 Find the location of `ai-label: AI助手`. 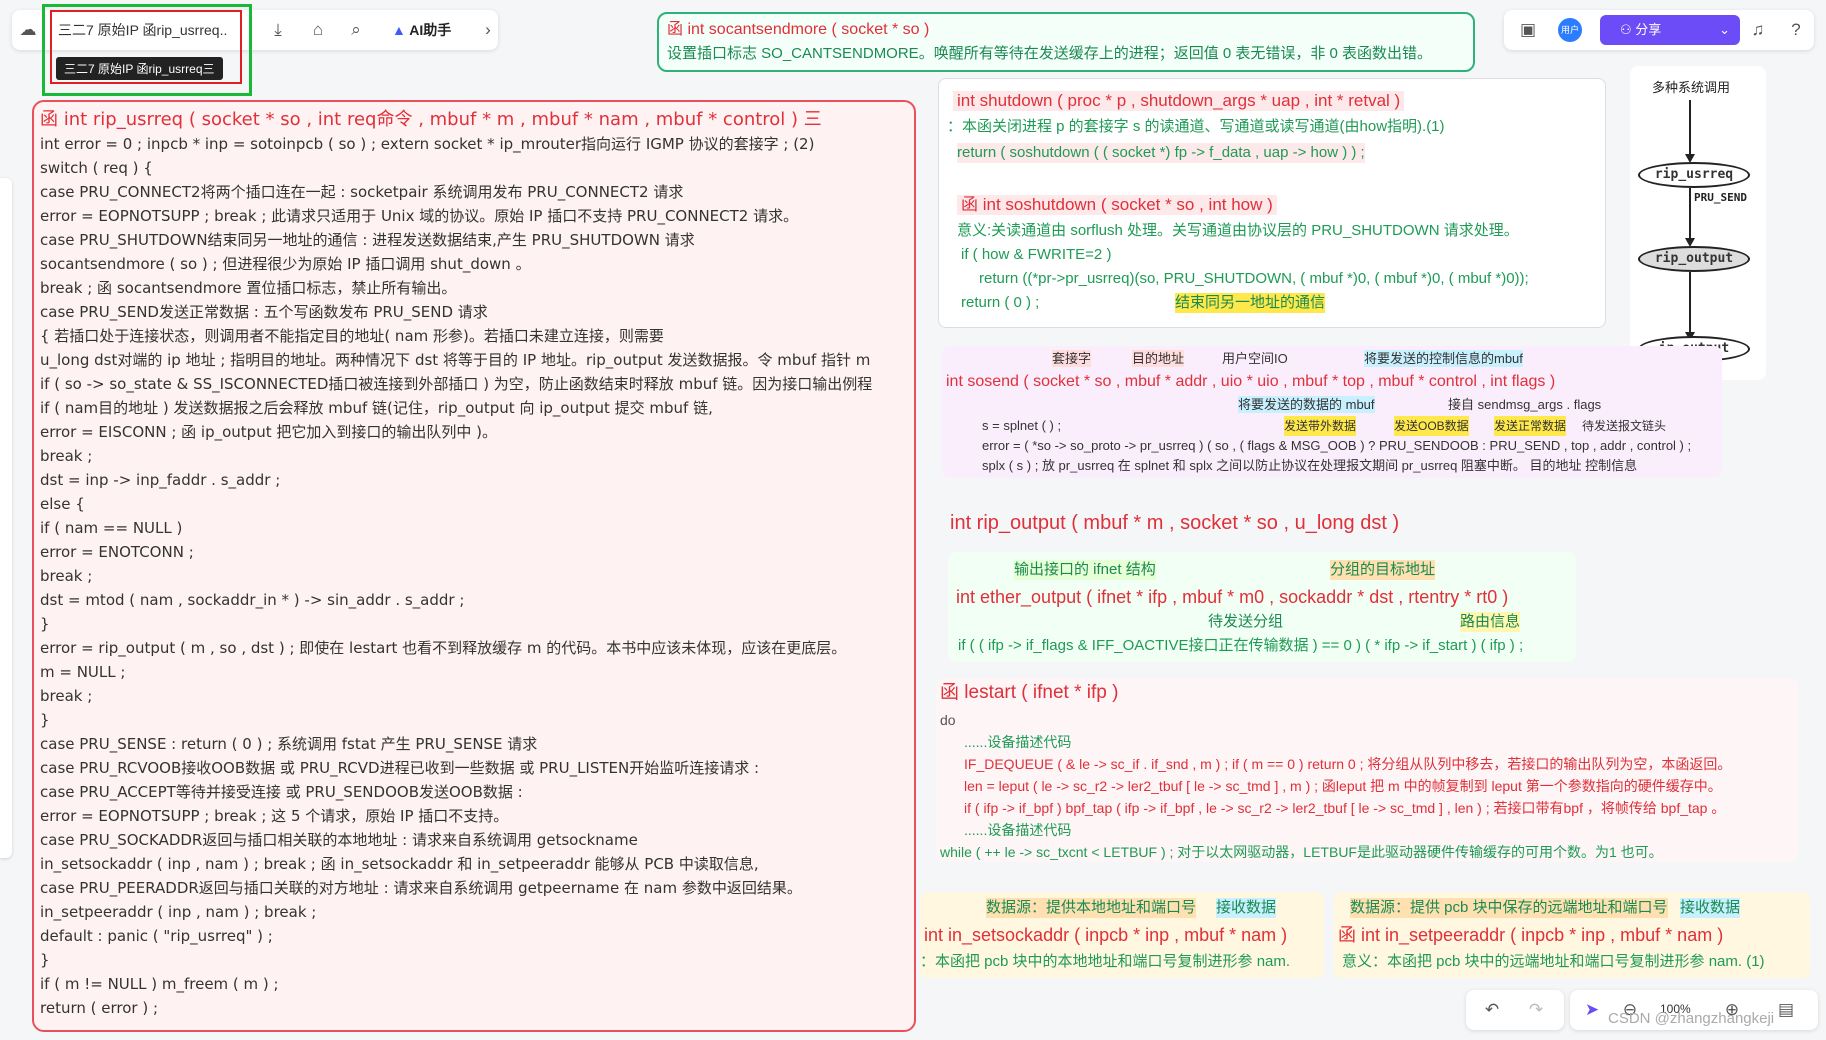

ai-label: AI助手 is located at coordinates (430, 30).